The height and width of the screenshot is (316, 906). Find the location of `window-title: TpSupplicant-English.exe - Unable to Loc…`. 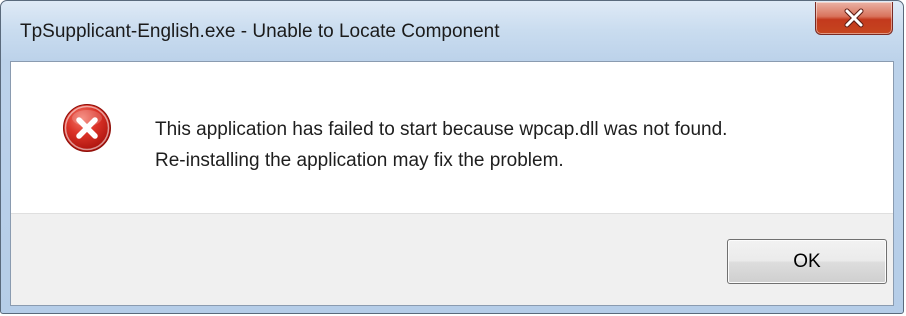

window-title: TpSupplicant-English.exe - Unable to Loc… is located at coordinates (260, 31).